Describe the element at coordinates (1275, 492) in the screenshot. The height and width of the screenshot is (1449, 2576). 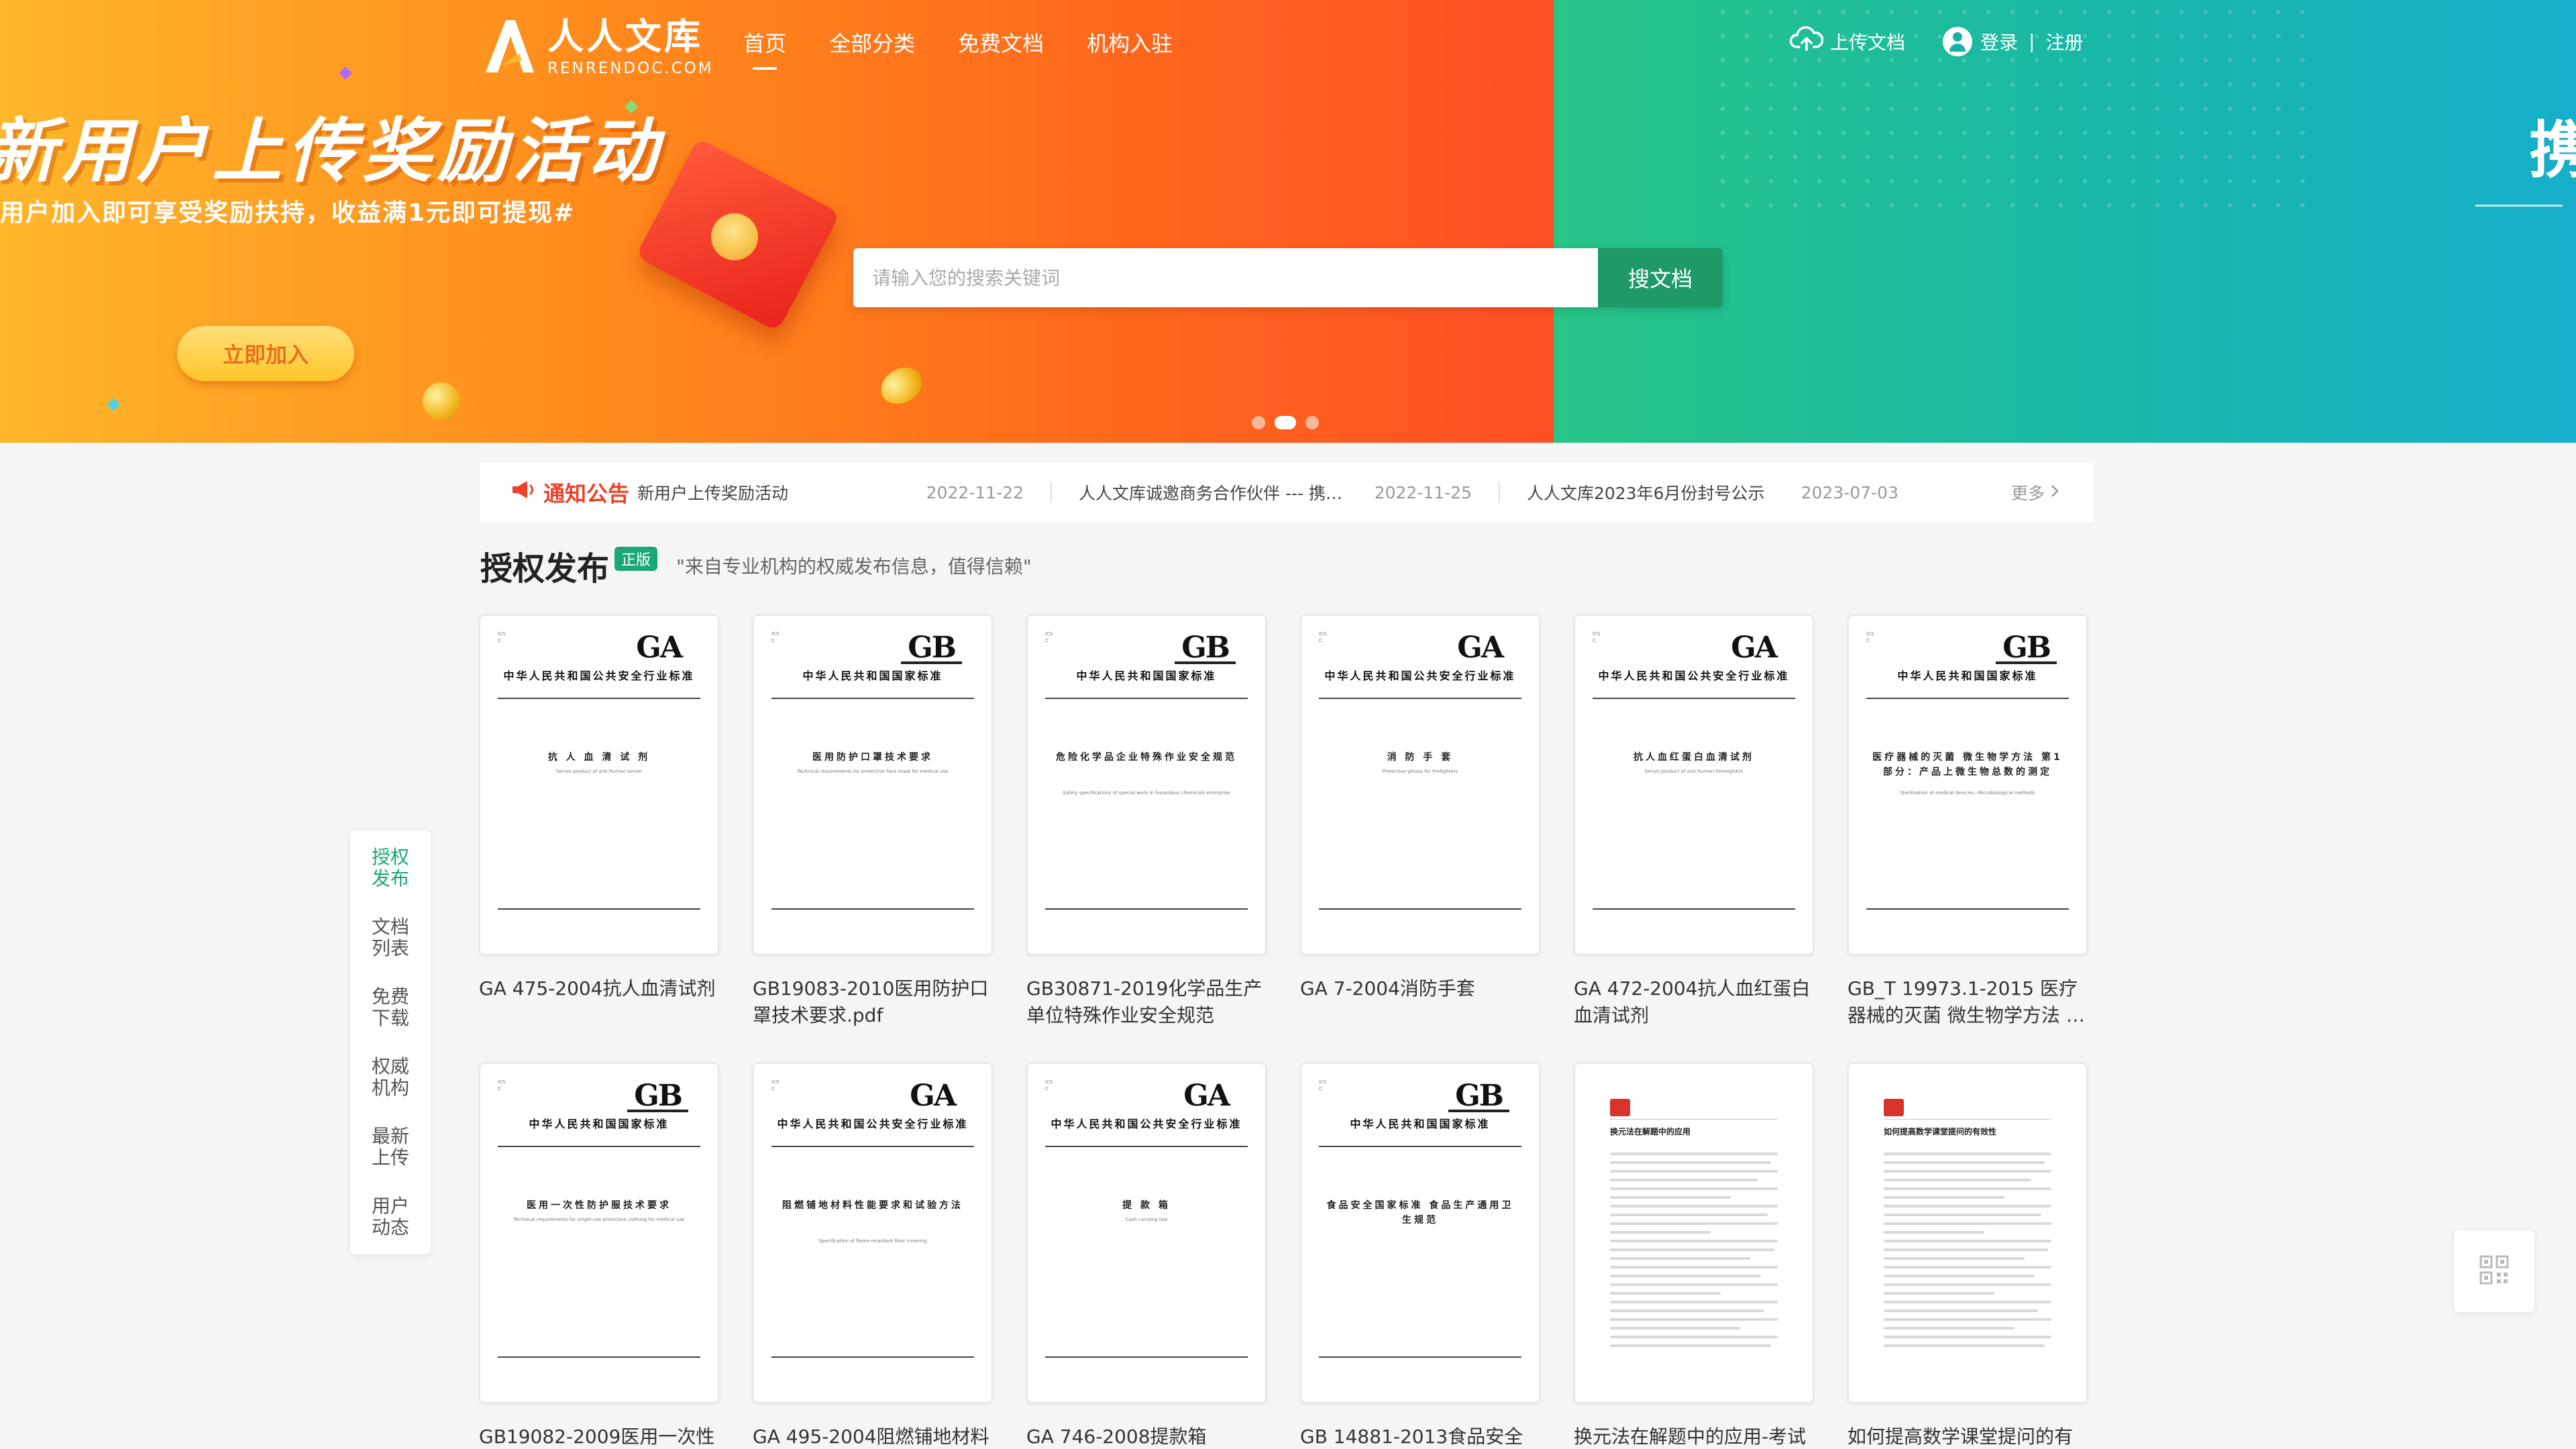
I see `notice-item: 人人文库诚邀商务合作伙伴 --- 携手... 2022-11-25` at that location.